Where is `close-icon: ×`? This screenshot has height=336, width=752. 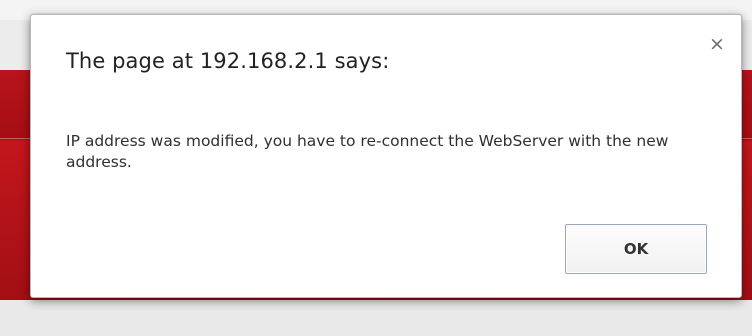 close-icon: × is located at coordinates (717, 44).